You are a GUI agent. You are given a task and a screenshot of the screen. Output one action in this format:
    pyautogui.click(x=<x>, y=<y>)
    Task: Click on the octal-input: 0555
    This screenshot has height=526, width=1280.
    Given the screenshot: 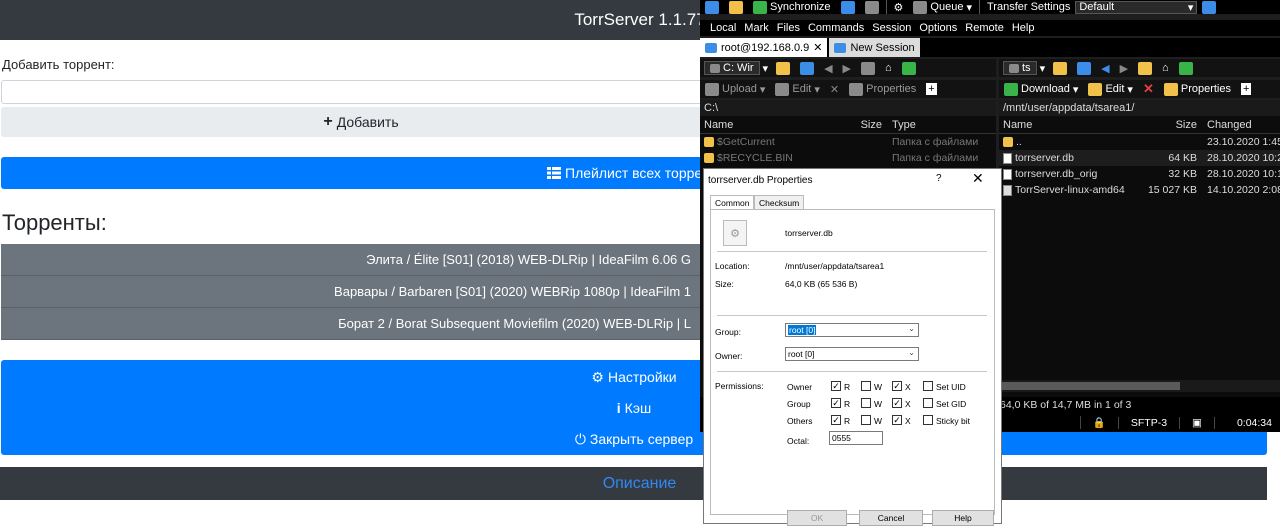 What is the action you would take?
    pyautogui.click(x=856, y=438)
    